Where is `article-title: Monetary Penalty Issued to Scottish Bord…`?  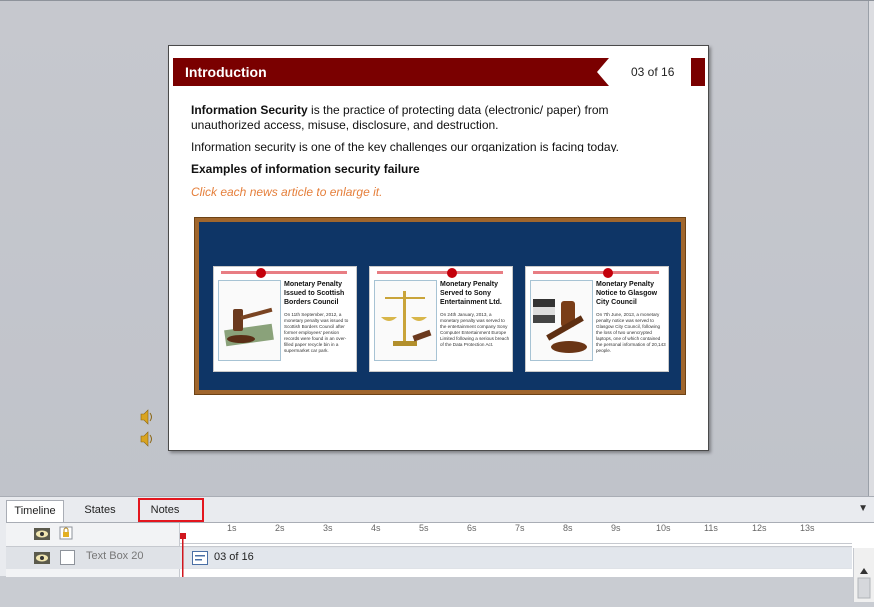 article-title: Monetary Penalty Issued to Scottish Bord… is located at coordinates (314, 293).